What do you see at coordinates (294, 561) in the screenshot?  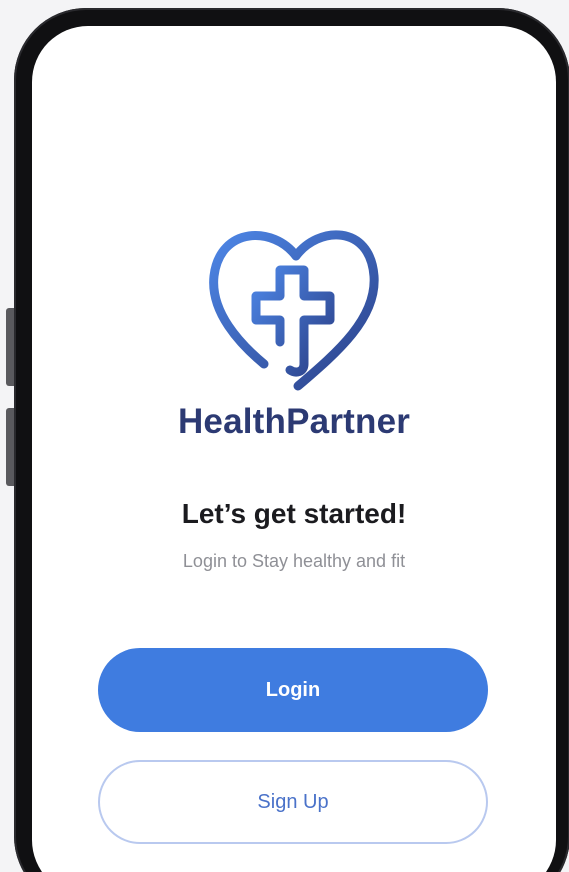 I see `welcome-subtitle: Login to Stay healthy and fit` at bounding box center [294, 561].